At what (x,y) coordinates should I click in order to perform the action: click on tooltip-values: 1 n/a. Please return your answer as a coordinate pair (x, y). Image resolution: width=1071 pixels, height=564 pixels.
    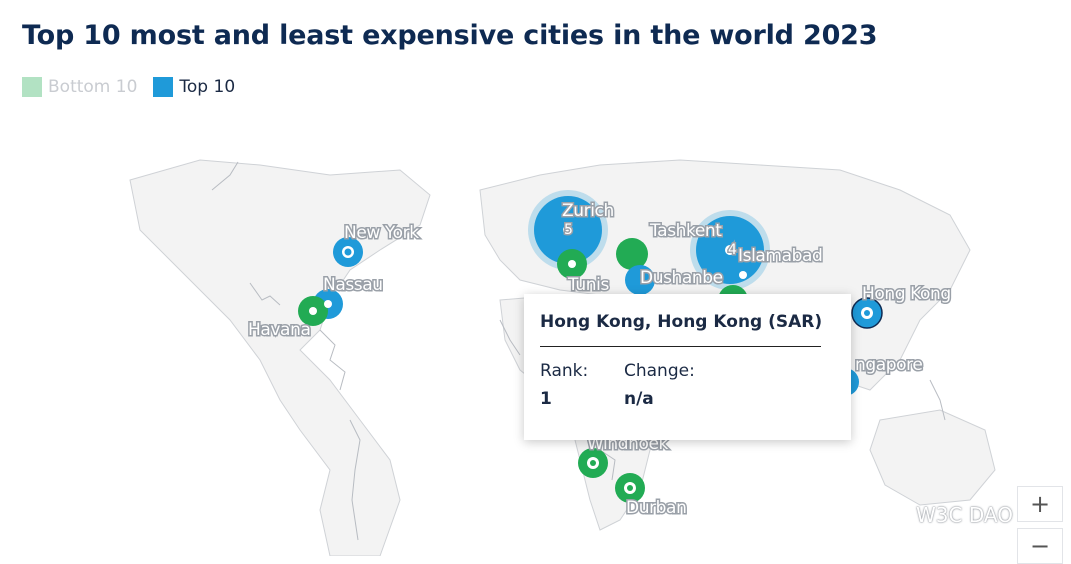
    Looking at the image, I should click on (687, 395).